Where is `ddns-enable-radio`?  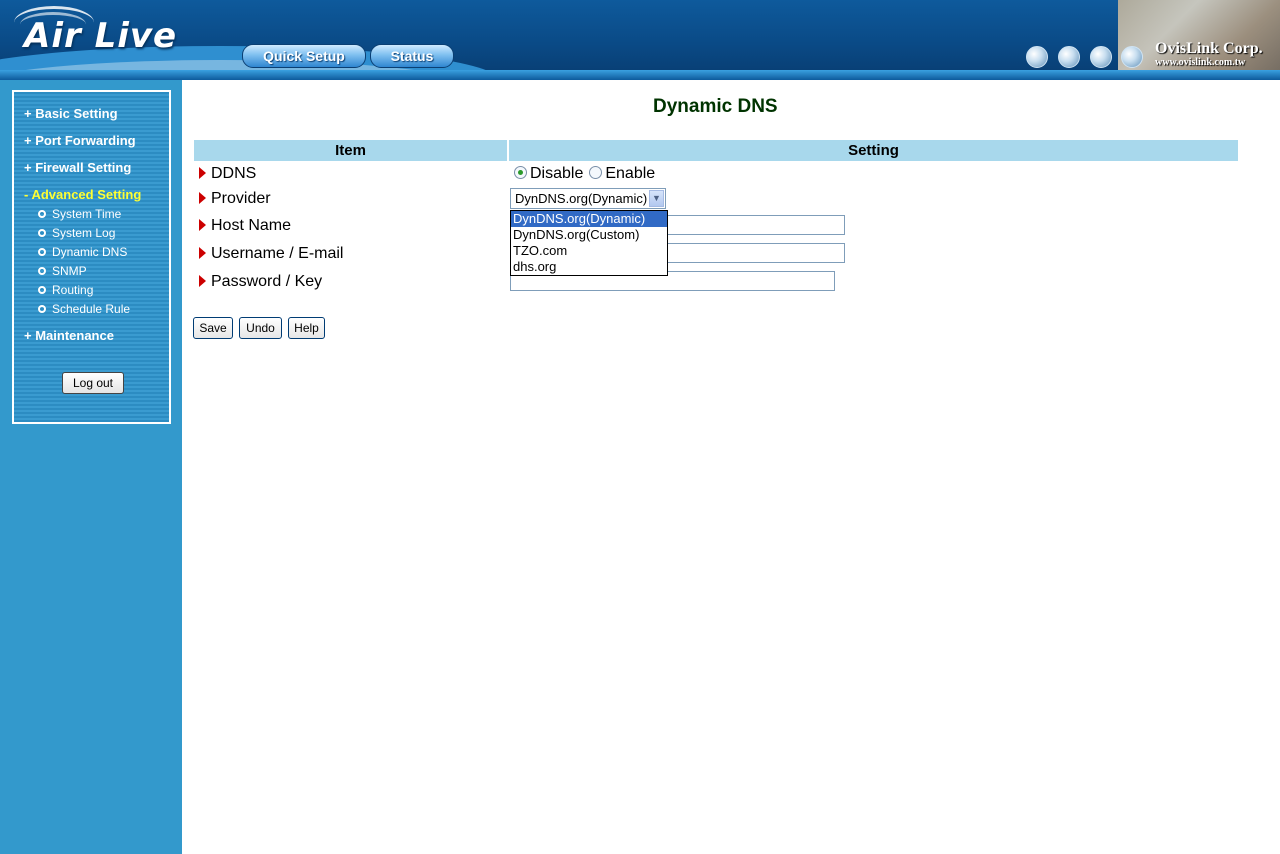 ddns-enable-radio is located at coordinates (596, 173).